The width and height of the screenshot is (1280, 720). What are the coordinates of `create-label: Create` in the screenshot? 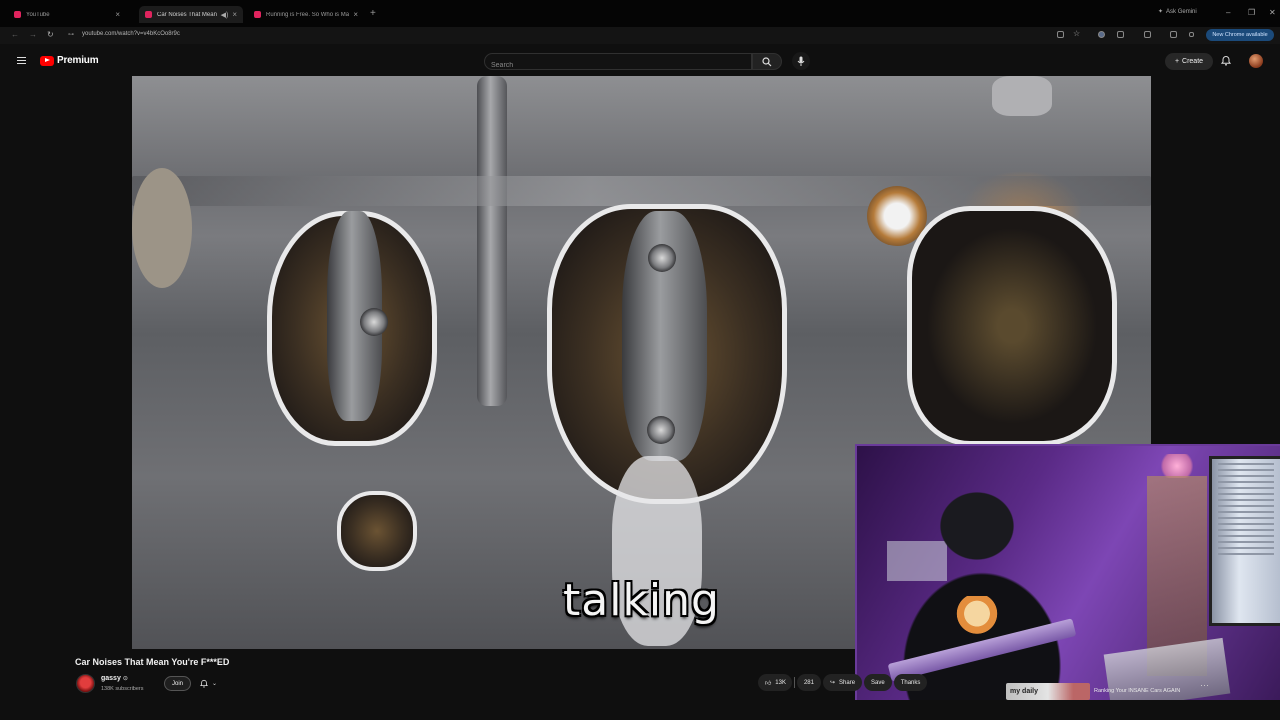 It's located at (1193, 61).